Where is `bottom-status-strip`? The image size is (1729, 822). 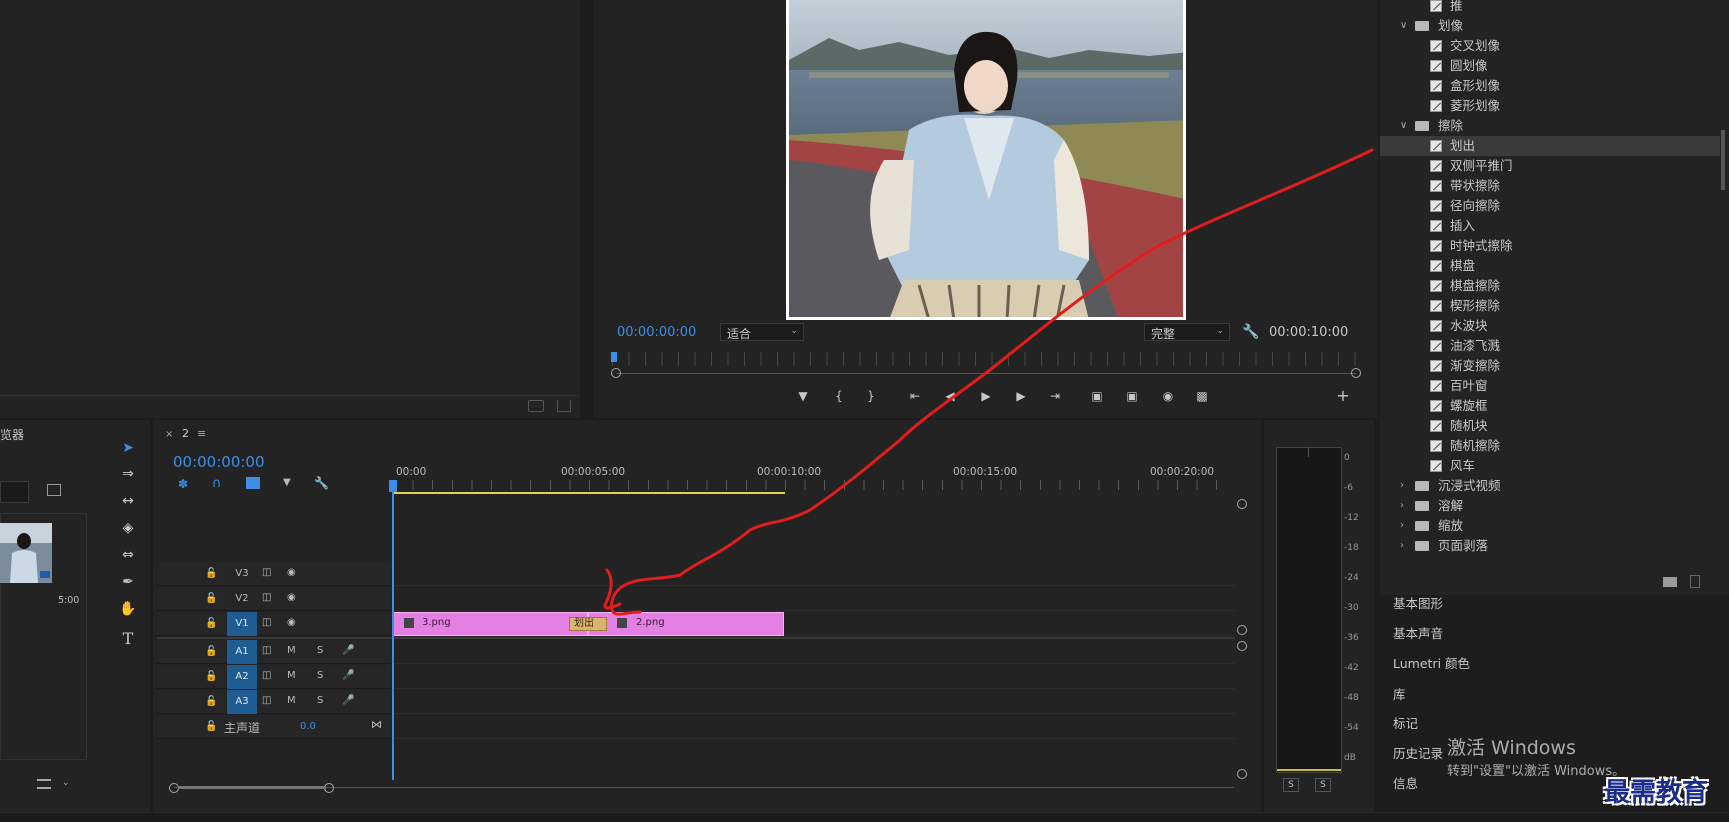 bottom-status-strip is located at coordinates (864, 817).